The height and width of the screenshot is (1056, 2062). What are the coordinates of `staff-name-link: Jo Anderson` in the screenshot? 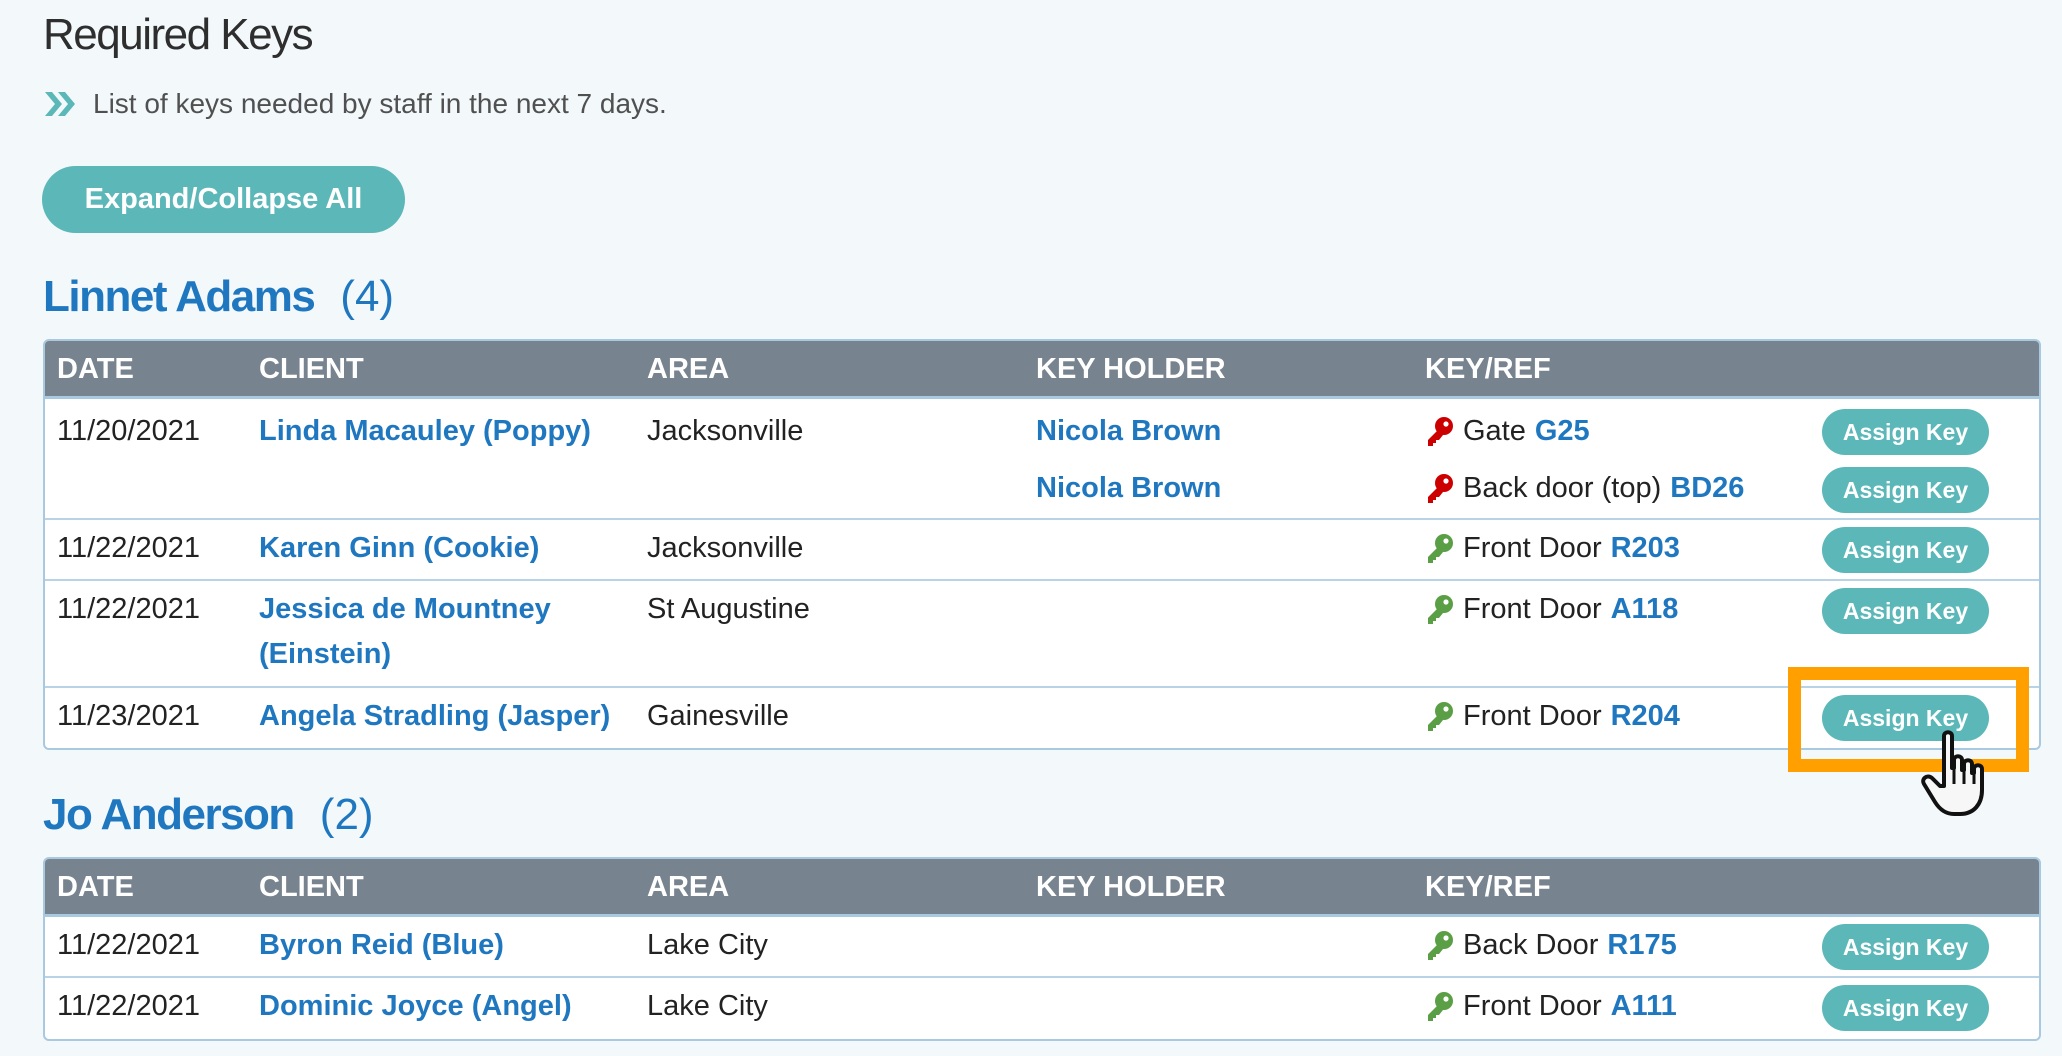 It's located at (169, 814).